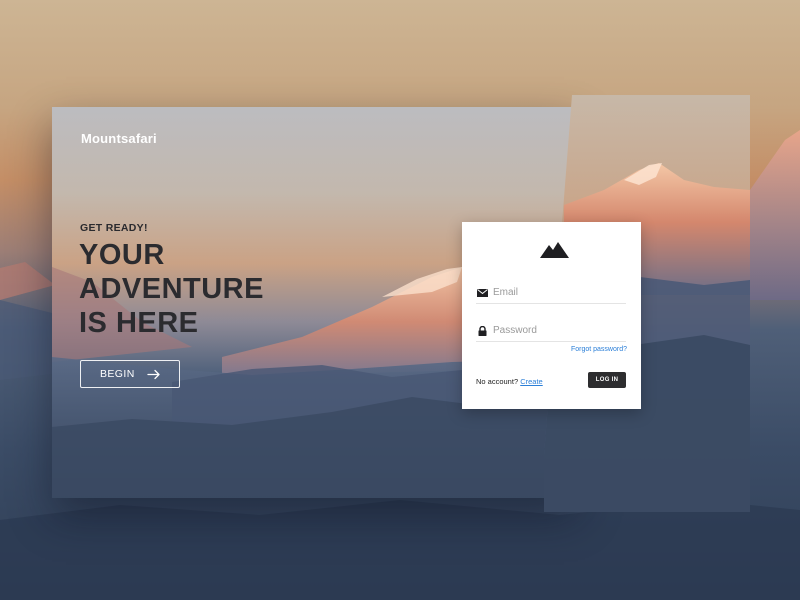 This screenshot has height=600, width=800. What do you see at coordinates (117, 374) in the screenshot?
I see `begin-button-label: BEGIN` at bounding box center [117, 374].